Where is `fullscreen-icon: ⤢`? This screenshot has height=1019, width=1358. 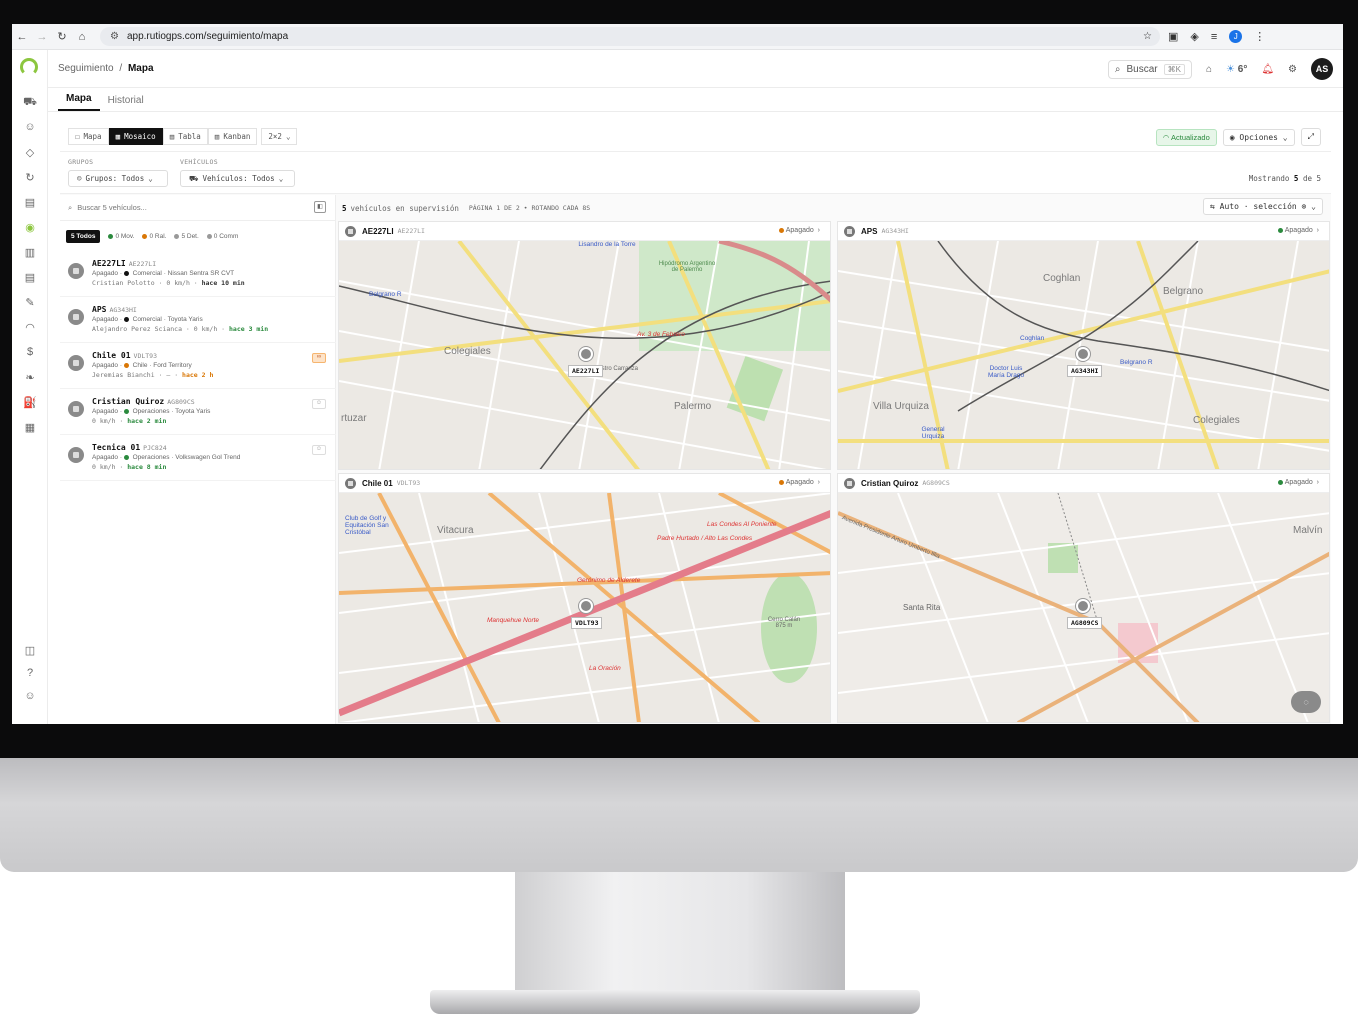
fullscreen-icon: ⤢ is located at coordinates (1310, 137).